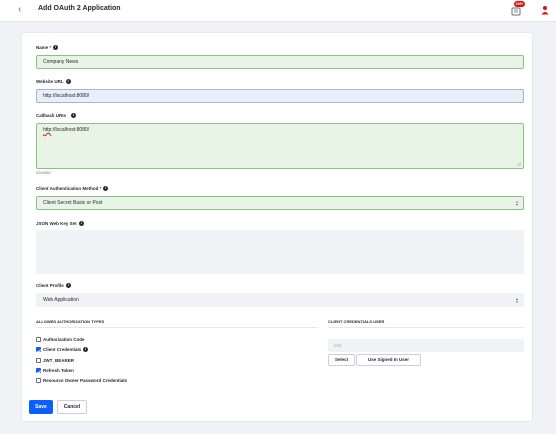 The height and width of the screenshot is (434, 556). I want to click on website-url-label: Website URL i, so click(53, 82).